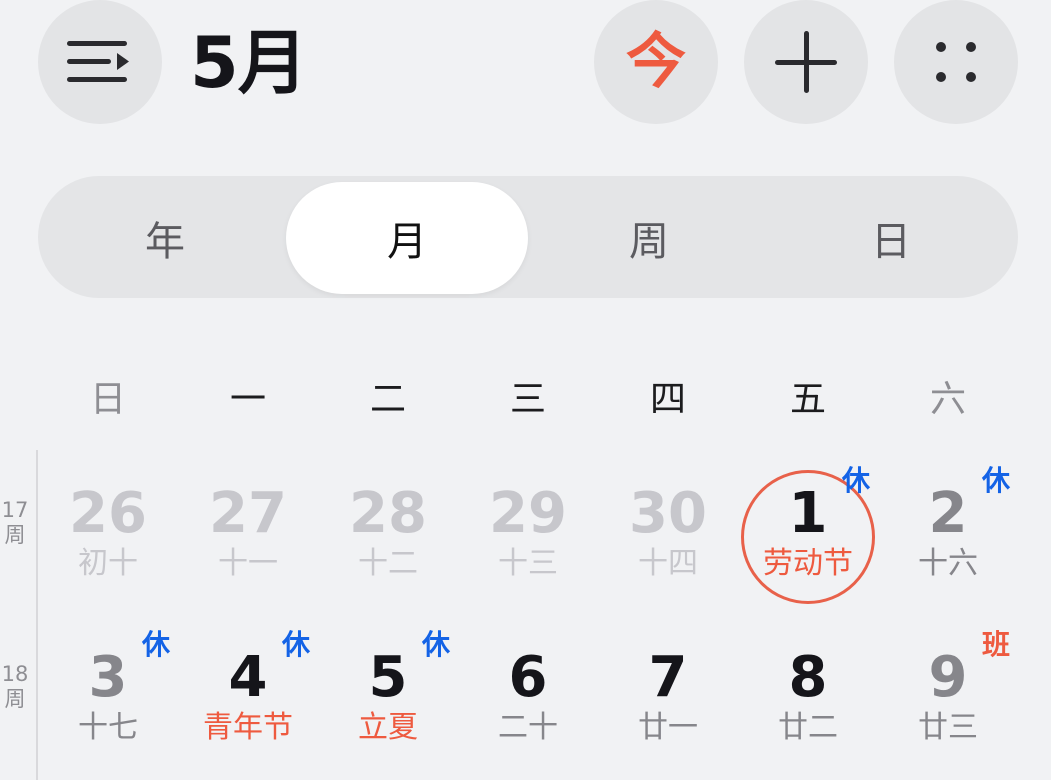 The image size is (1051, 780). I want to click on weekday-sat: 六, so click(947, 399).